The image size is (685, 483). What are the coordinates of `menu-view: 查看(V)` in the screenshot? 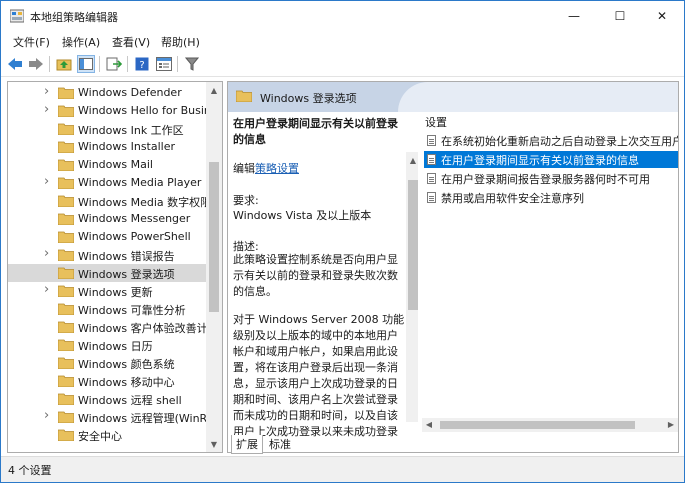 It's located at (131, 42).